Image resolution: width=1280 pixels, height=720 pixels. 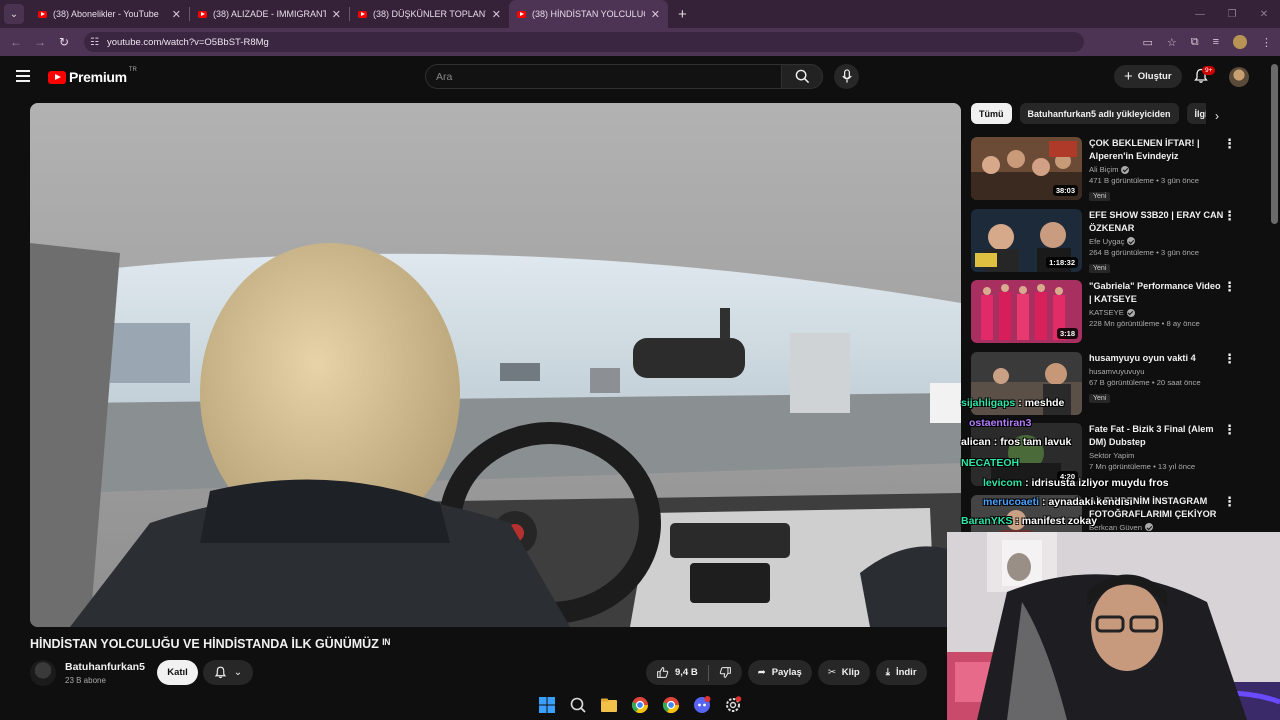 What do you see at coordinates (1103, 169) in the screenshot?
I see `recommendation-channel: Ali Biçim` at bounding box center [1103, 169].